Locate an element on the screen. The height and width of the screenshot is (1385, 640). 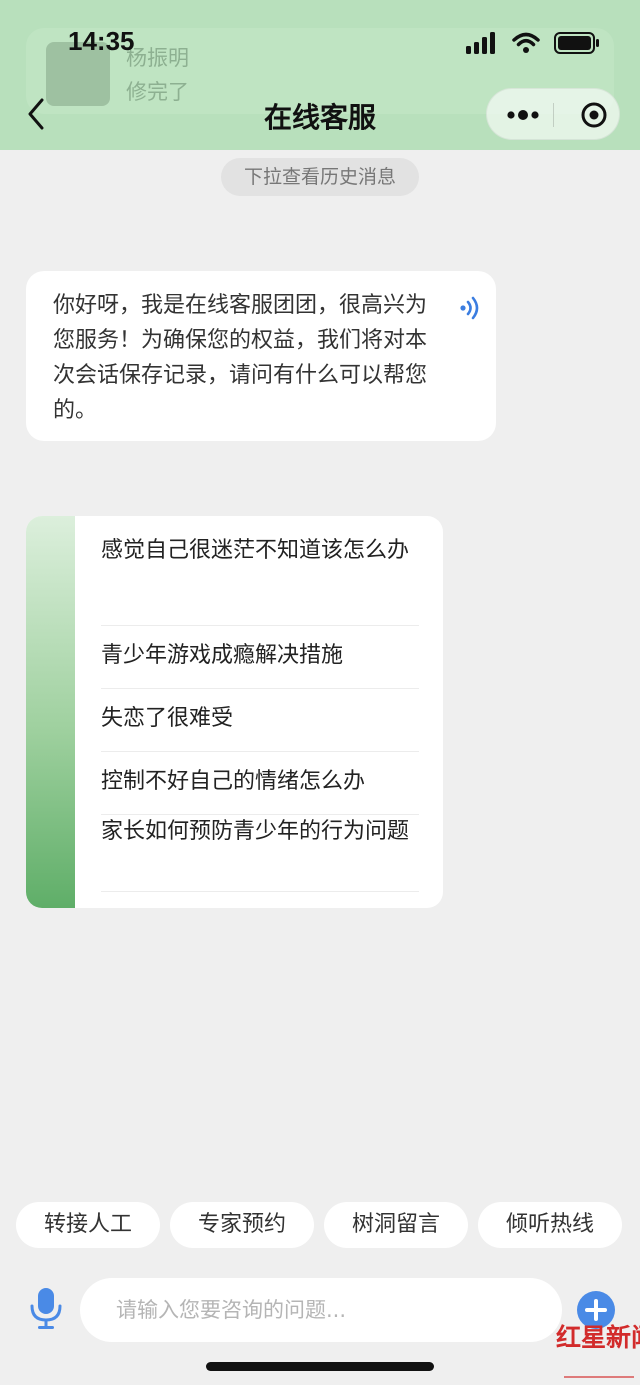
card-accent-strip is located at coordinates (50, 712).